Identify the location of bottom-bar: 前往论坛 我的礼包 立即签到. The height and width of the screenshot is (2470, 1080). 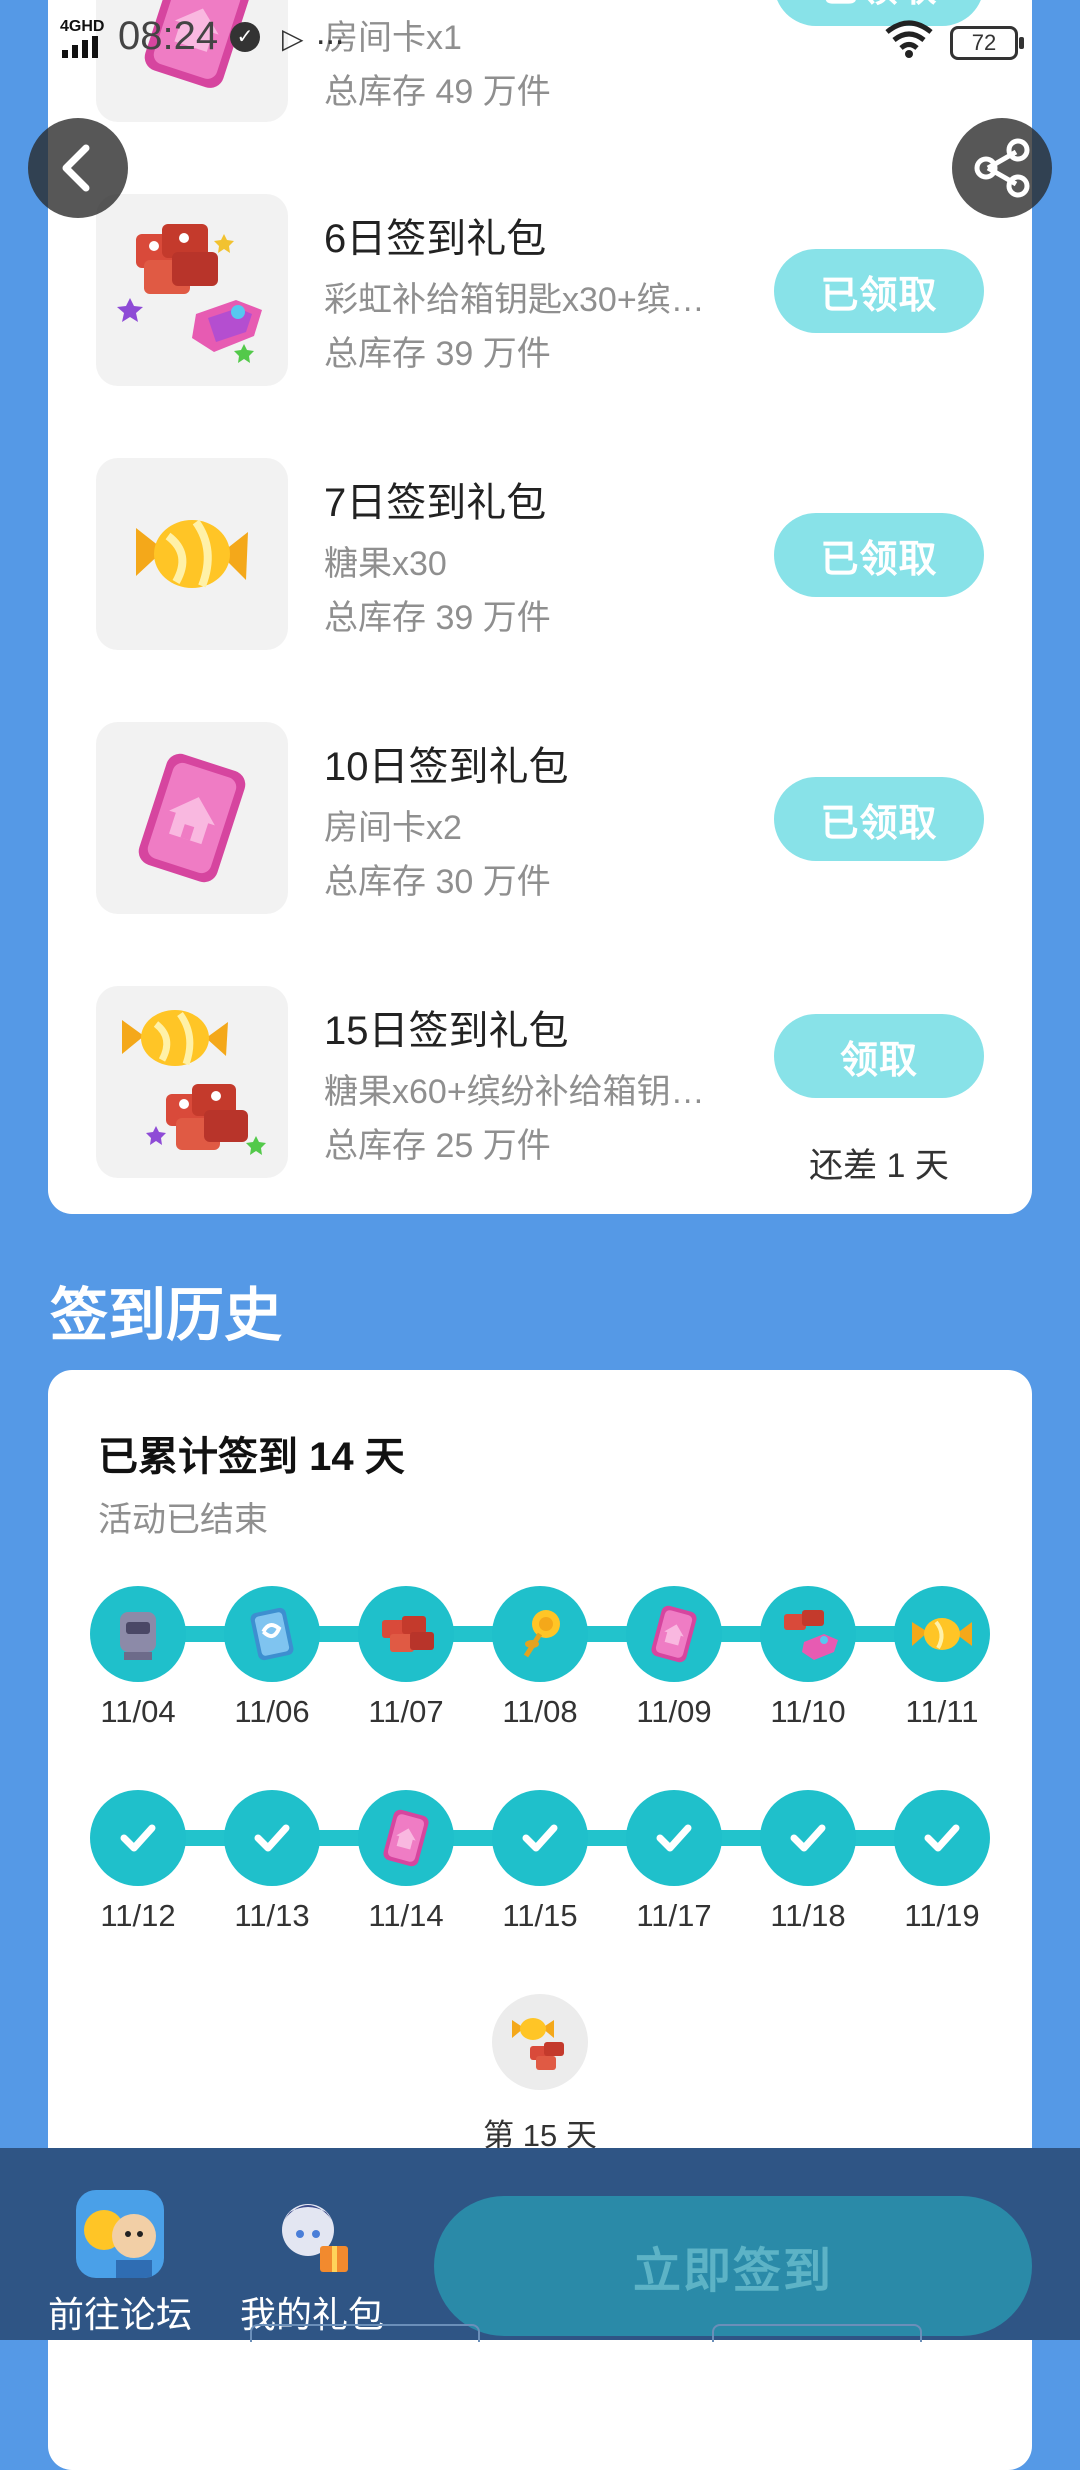
(540, 2245).